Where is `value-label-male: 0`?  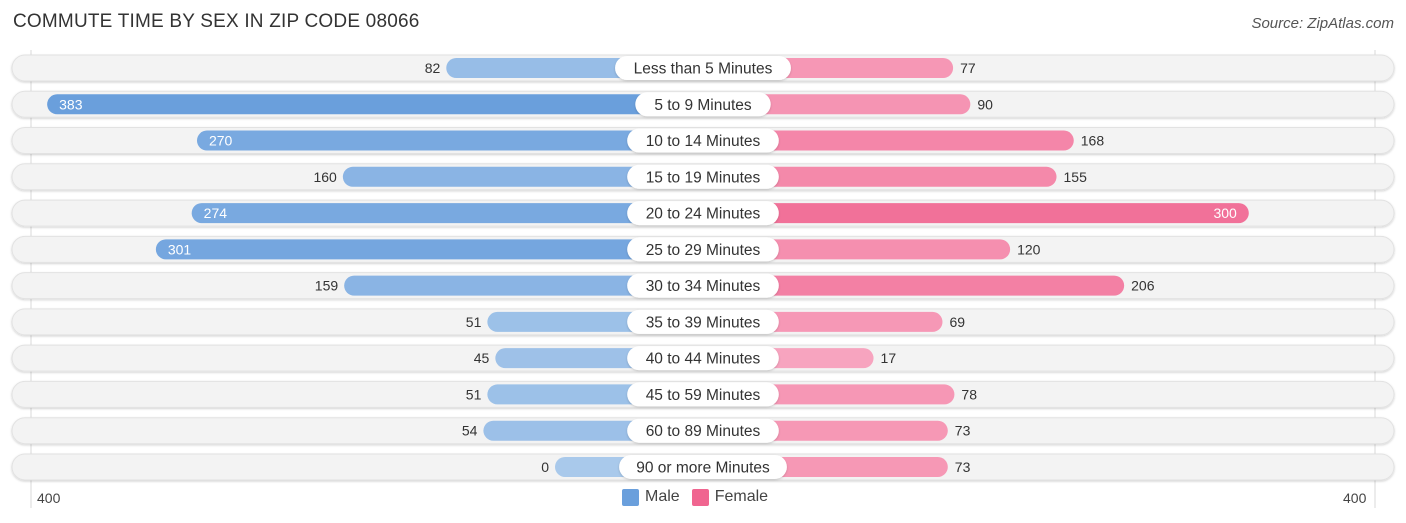
value-label-male: 0 is located at coordinates (545, 467).